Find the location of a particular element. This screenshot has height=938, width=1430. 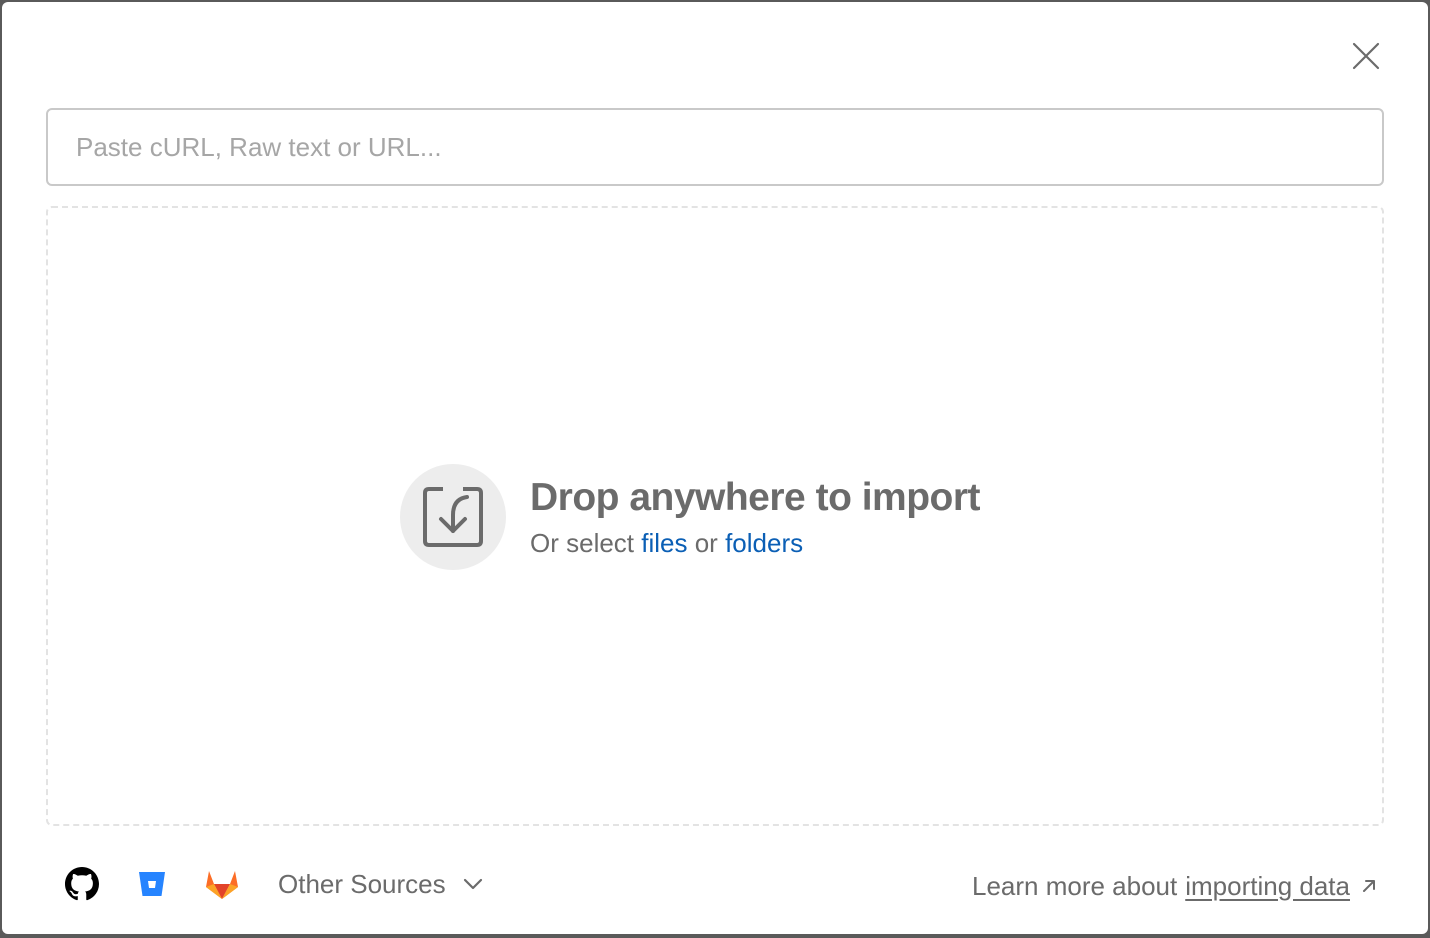

chevron-down-icon is located at coordinates (473, 884).